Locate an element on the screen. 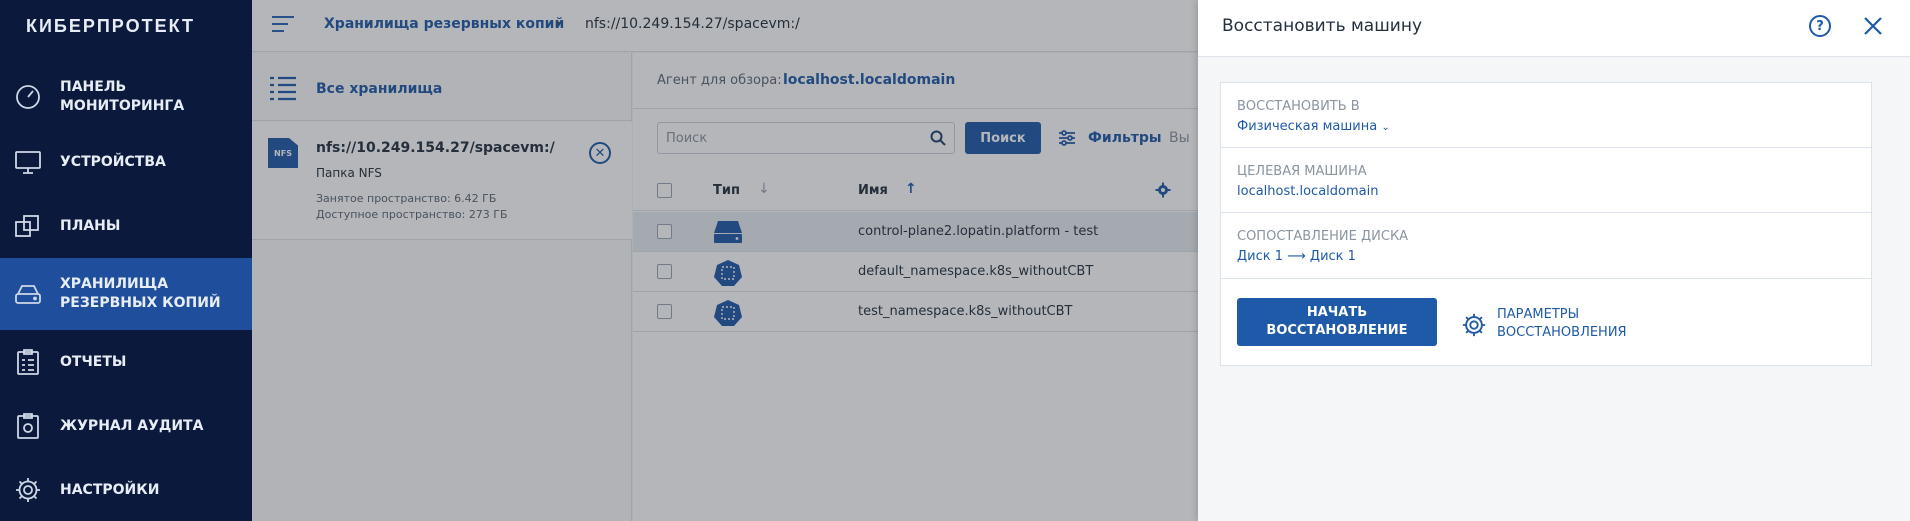  sidebar-item-settings: НАСТРОЙКИ is located at coordinates (126, 490).